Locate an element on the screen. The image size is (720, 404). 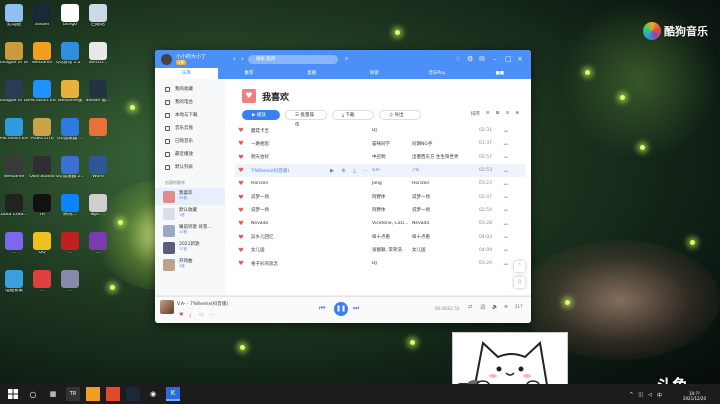
previous-icon: ⏮ is located at coordinates (322, 308).